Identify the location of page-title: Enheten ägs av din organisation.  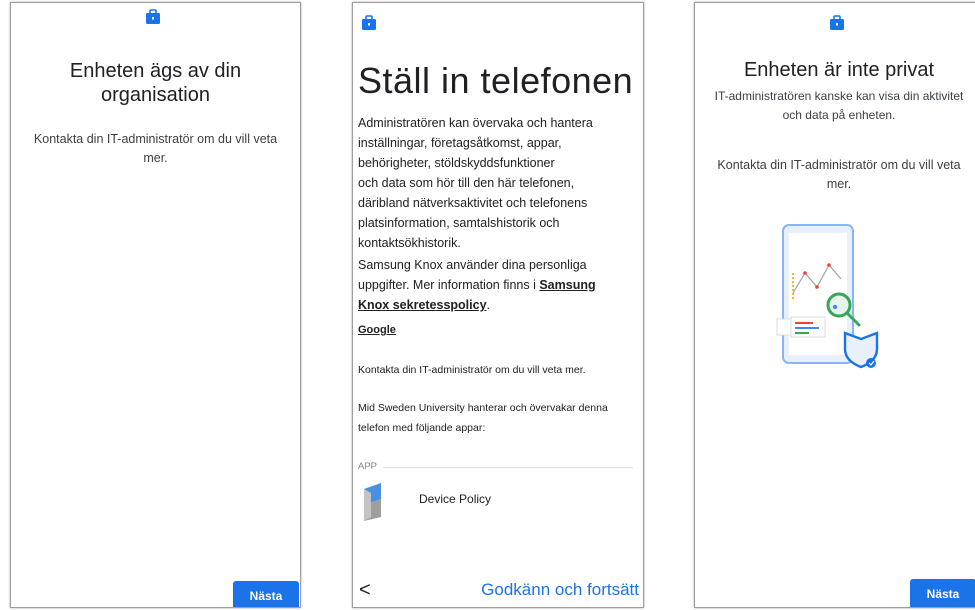
(155, 83).